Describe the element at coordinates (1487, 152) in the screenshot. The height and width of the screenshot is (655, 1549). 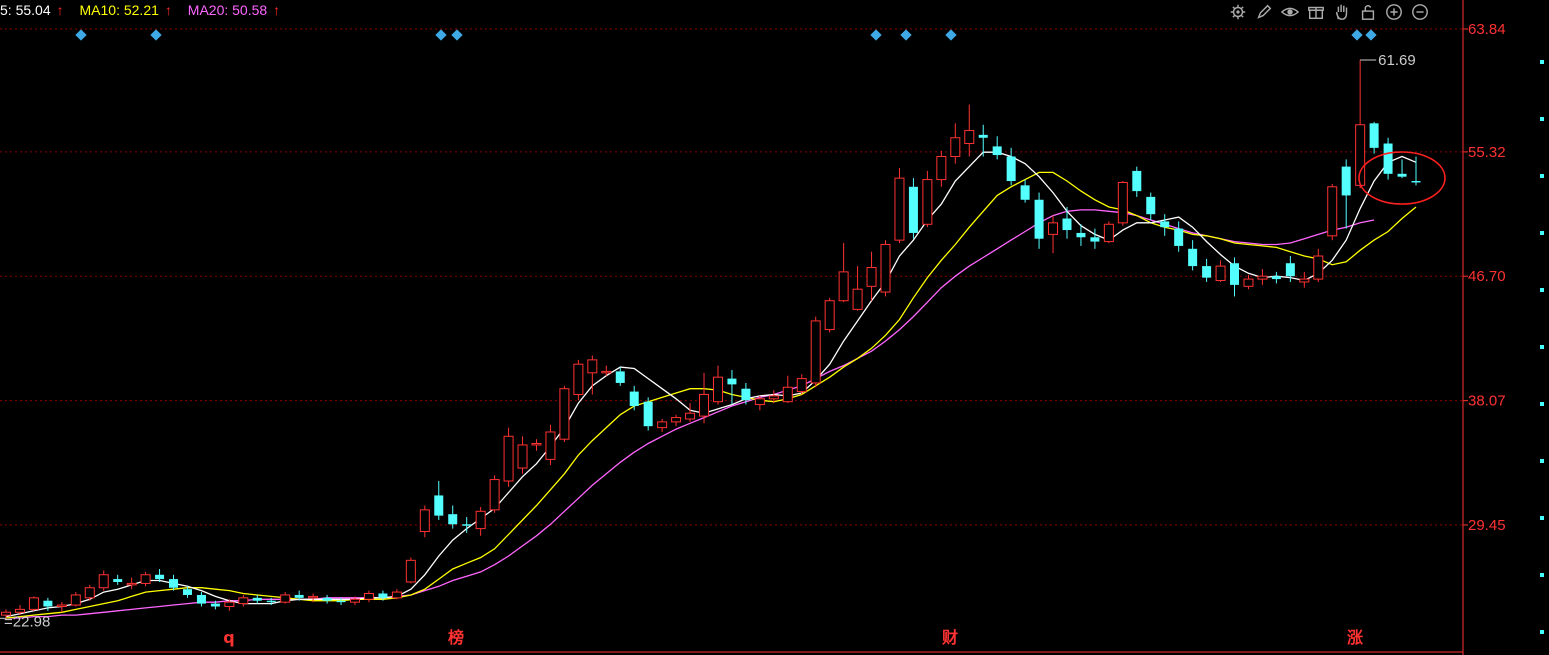
I see `y-tick-label: 55.32` at that location.